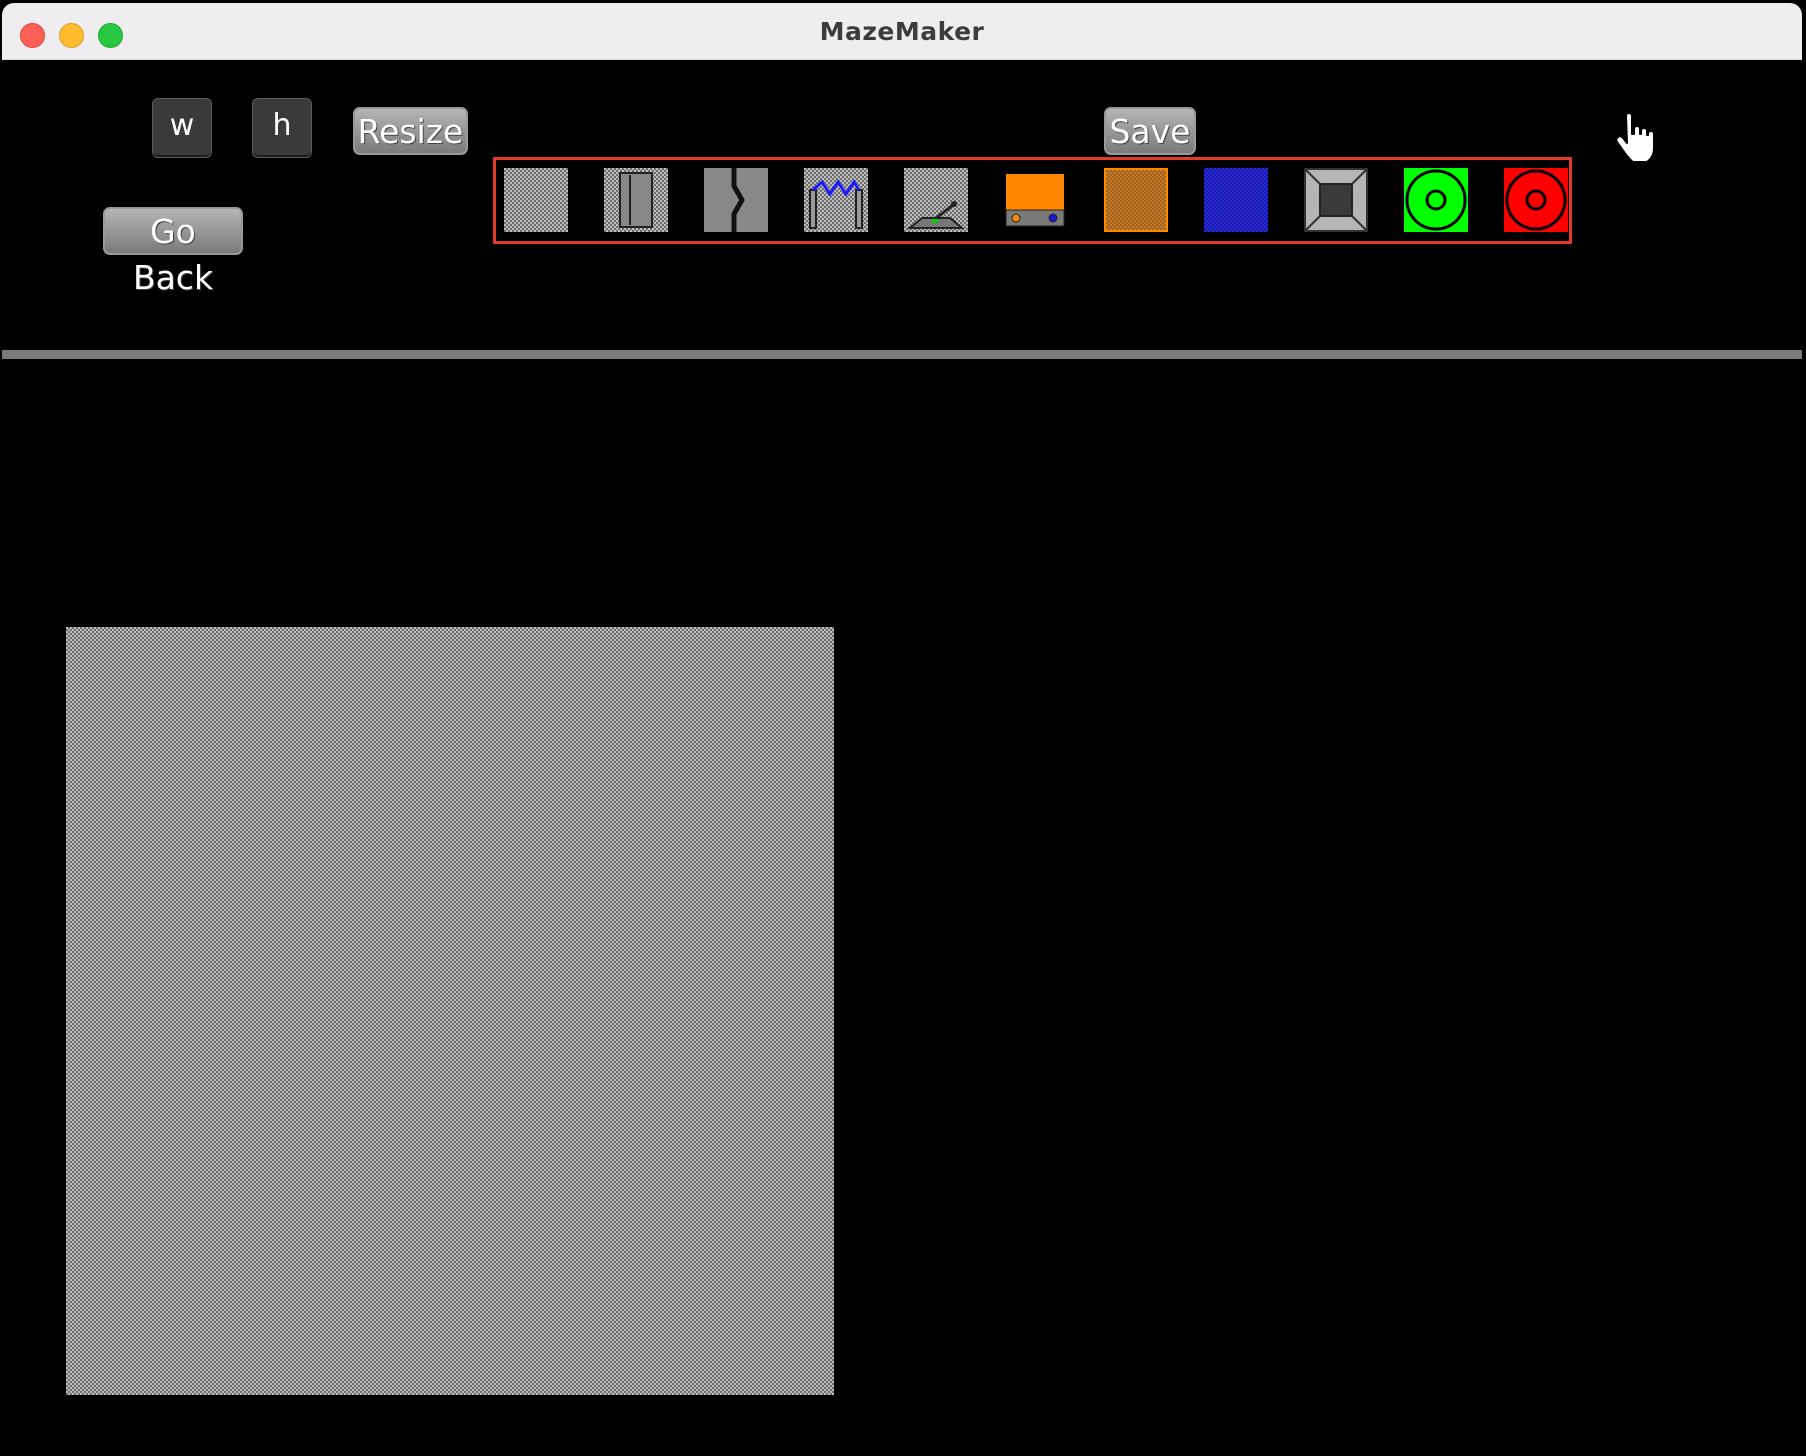 The image size is (1806, 1456). I want to click on lever-tile-icon, so click(936, 200).